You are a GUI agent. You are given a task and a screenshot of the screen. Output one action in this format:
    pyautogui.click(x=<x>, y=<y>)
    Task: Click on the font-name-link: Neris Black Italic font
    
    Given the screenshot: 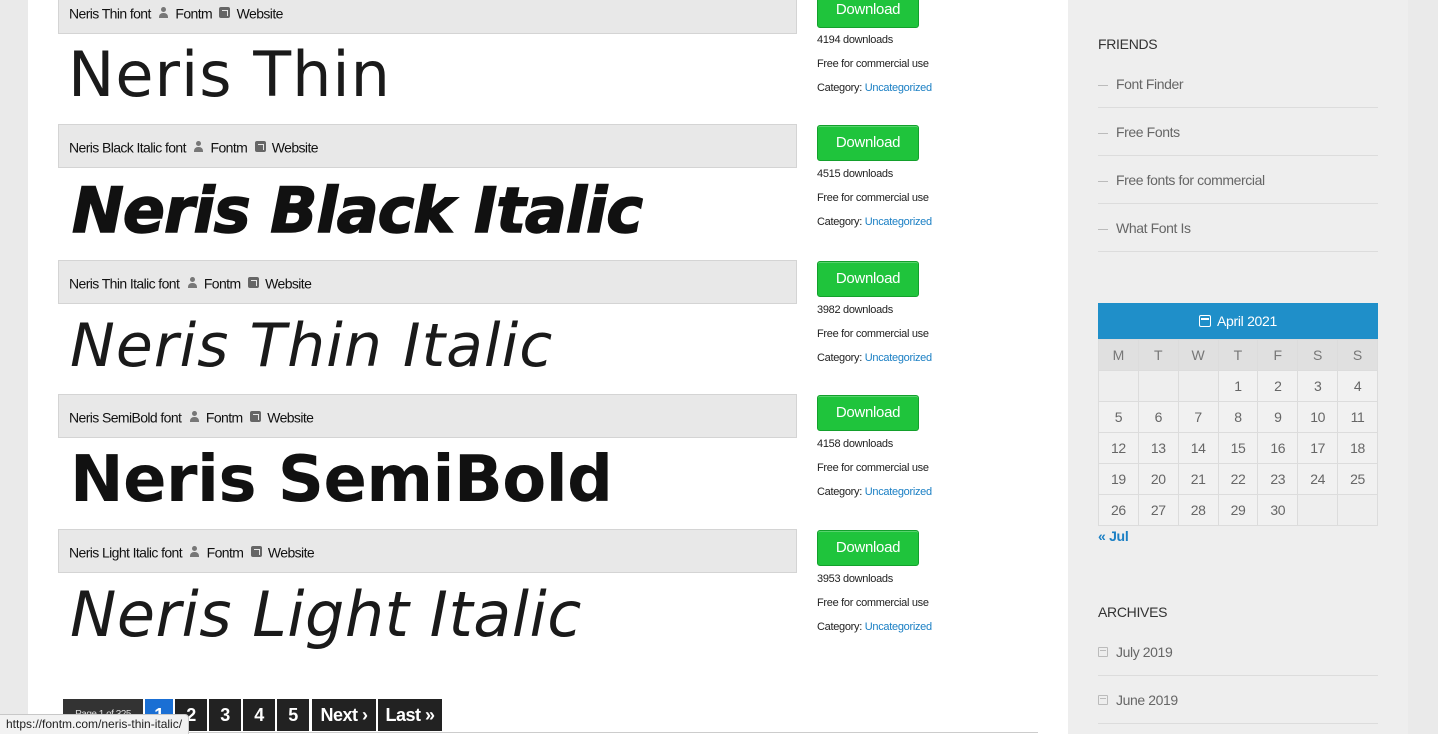 What is the action you would take?
    pyautogui.click(x=128, y=147)
    